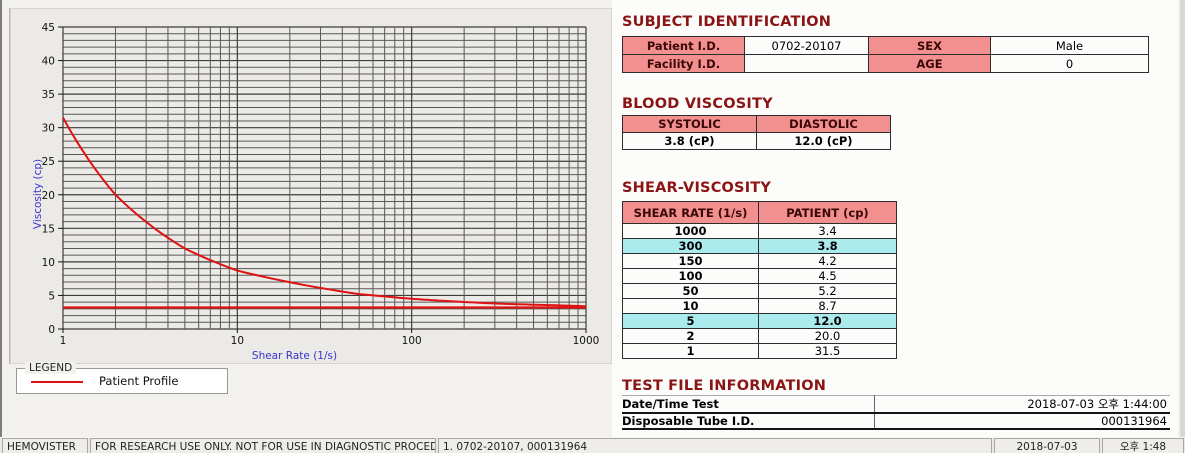 This screenshot has width=1185, height=453. Describe the element at coordinates (690, 261) in the screenshot. I see `shear-rate-cell: 150` at that location.